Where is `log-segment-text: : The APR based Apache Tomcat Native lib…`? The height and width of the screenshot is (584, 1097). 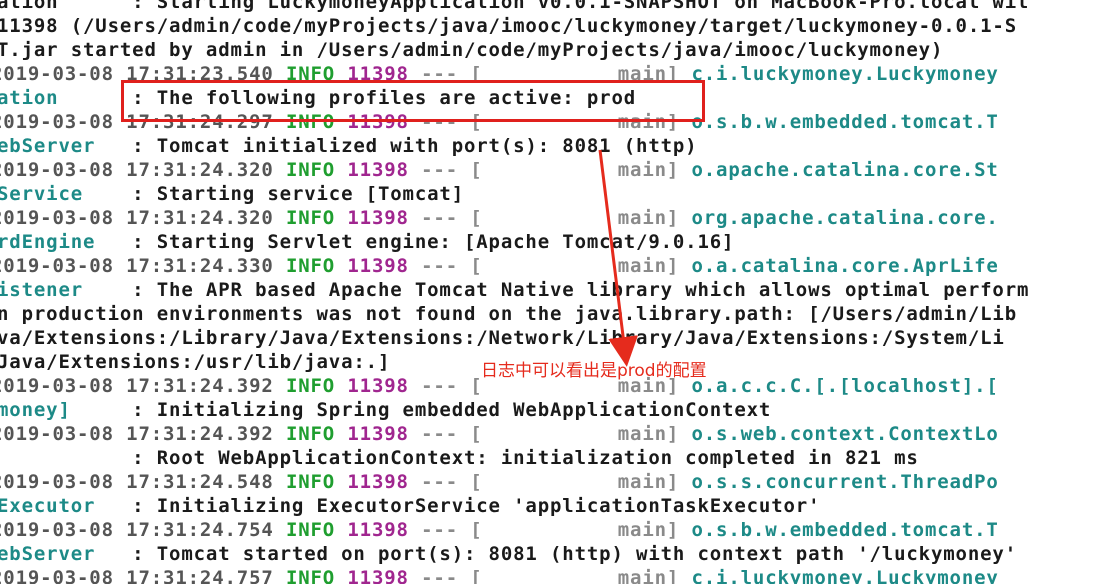 log-segment-text: : The APR based Apache Tomcat Native lib… is located at coordinates (556, 290).